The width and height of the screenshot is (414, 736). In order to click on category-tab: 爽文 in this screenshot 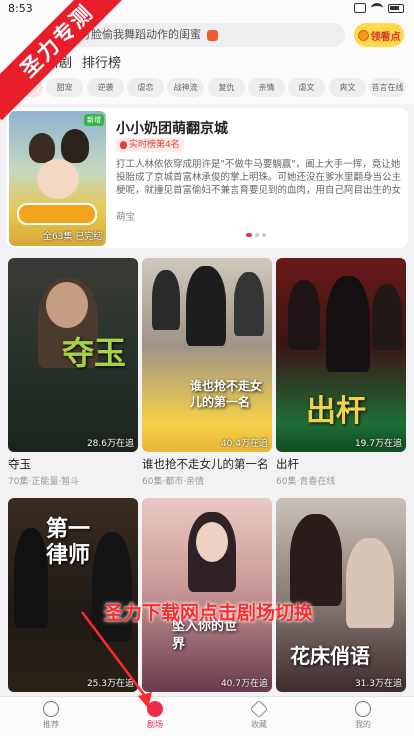, I will do `click(347, 87)`.